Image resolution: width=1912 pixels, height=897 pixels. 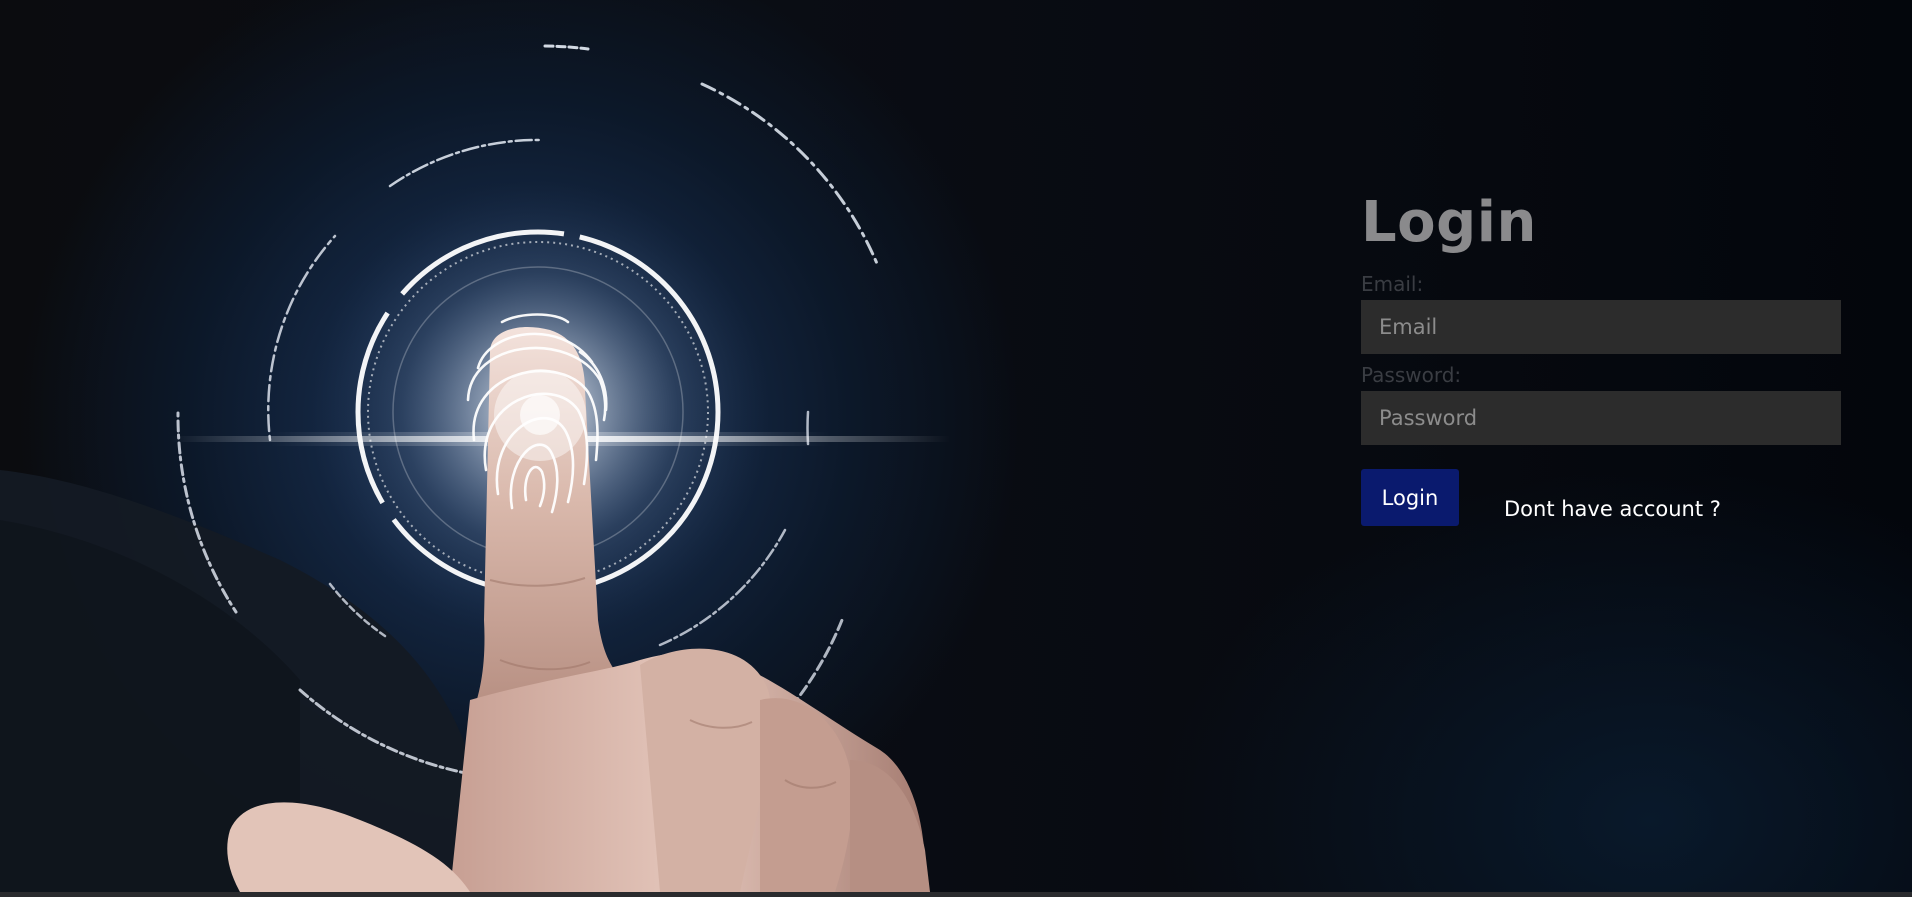 I want to click on email-field, so click(x=1601, y=327).